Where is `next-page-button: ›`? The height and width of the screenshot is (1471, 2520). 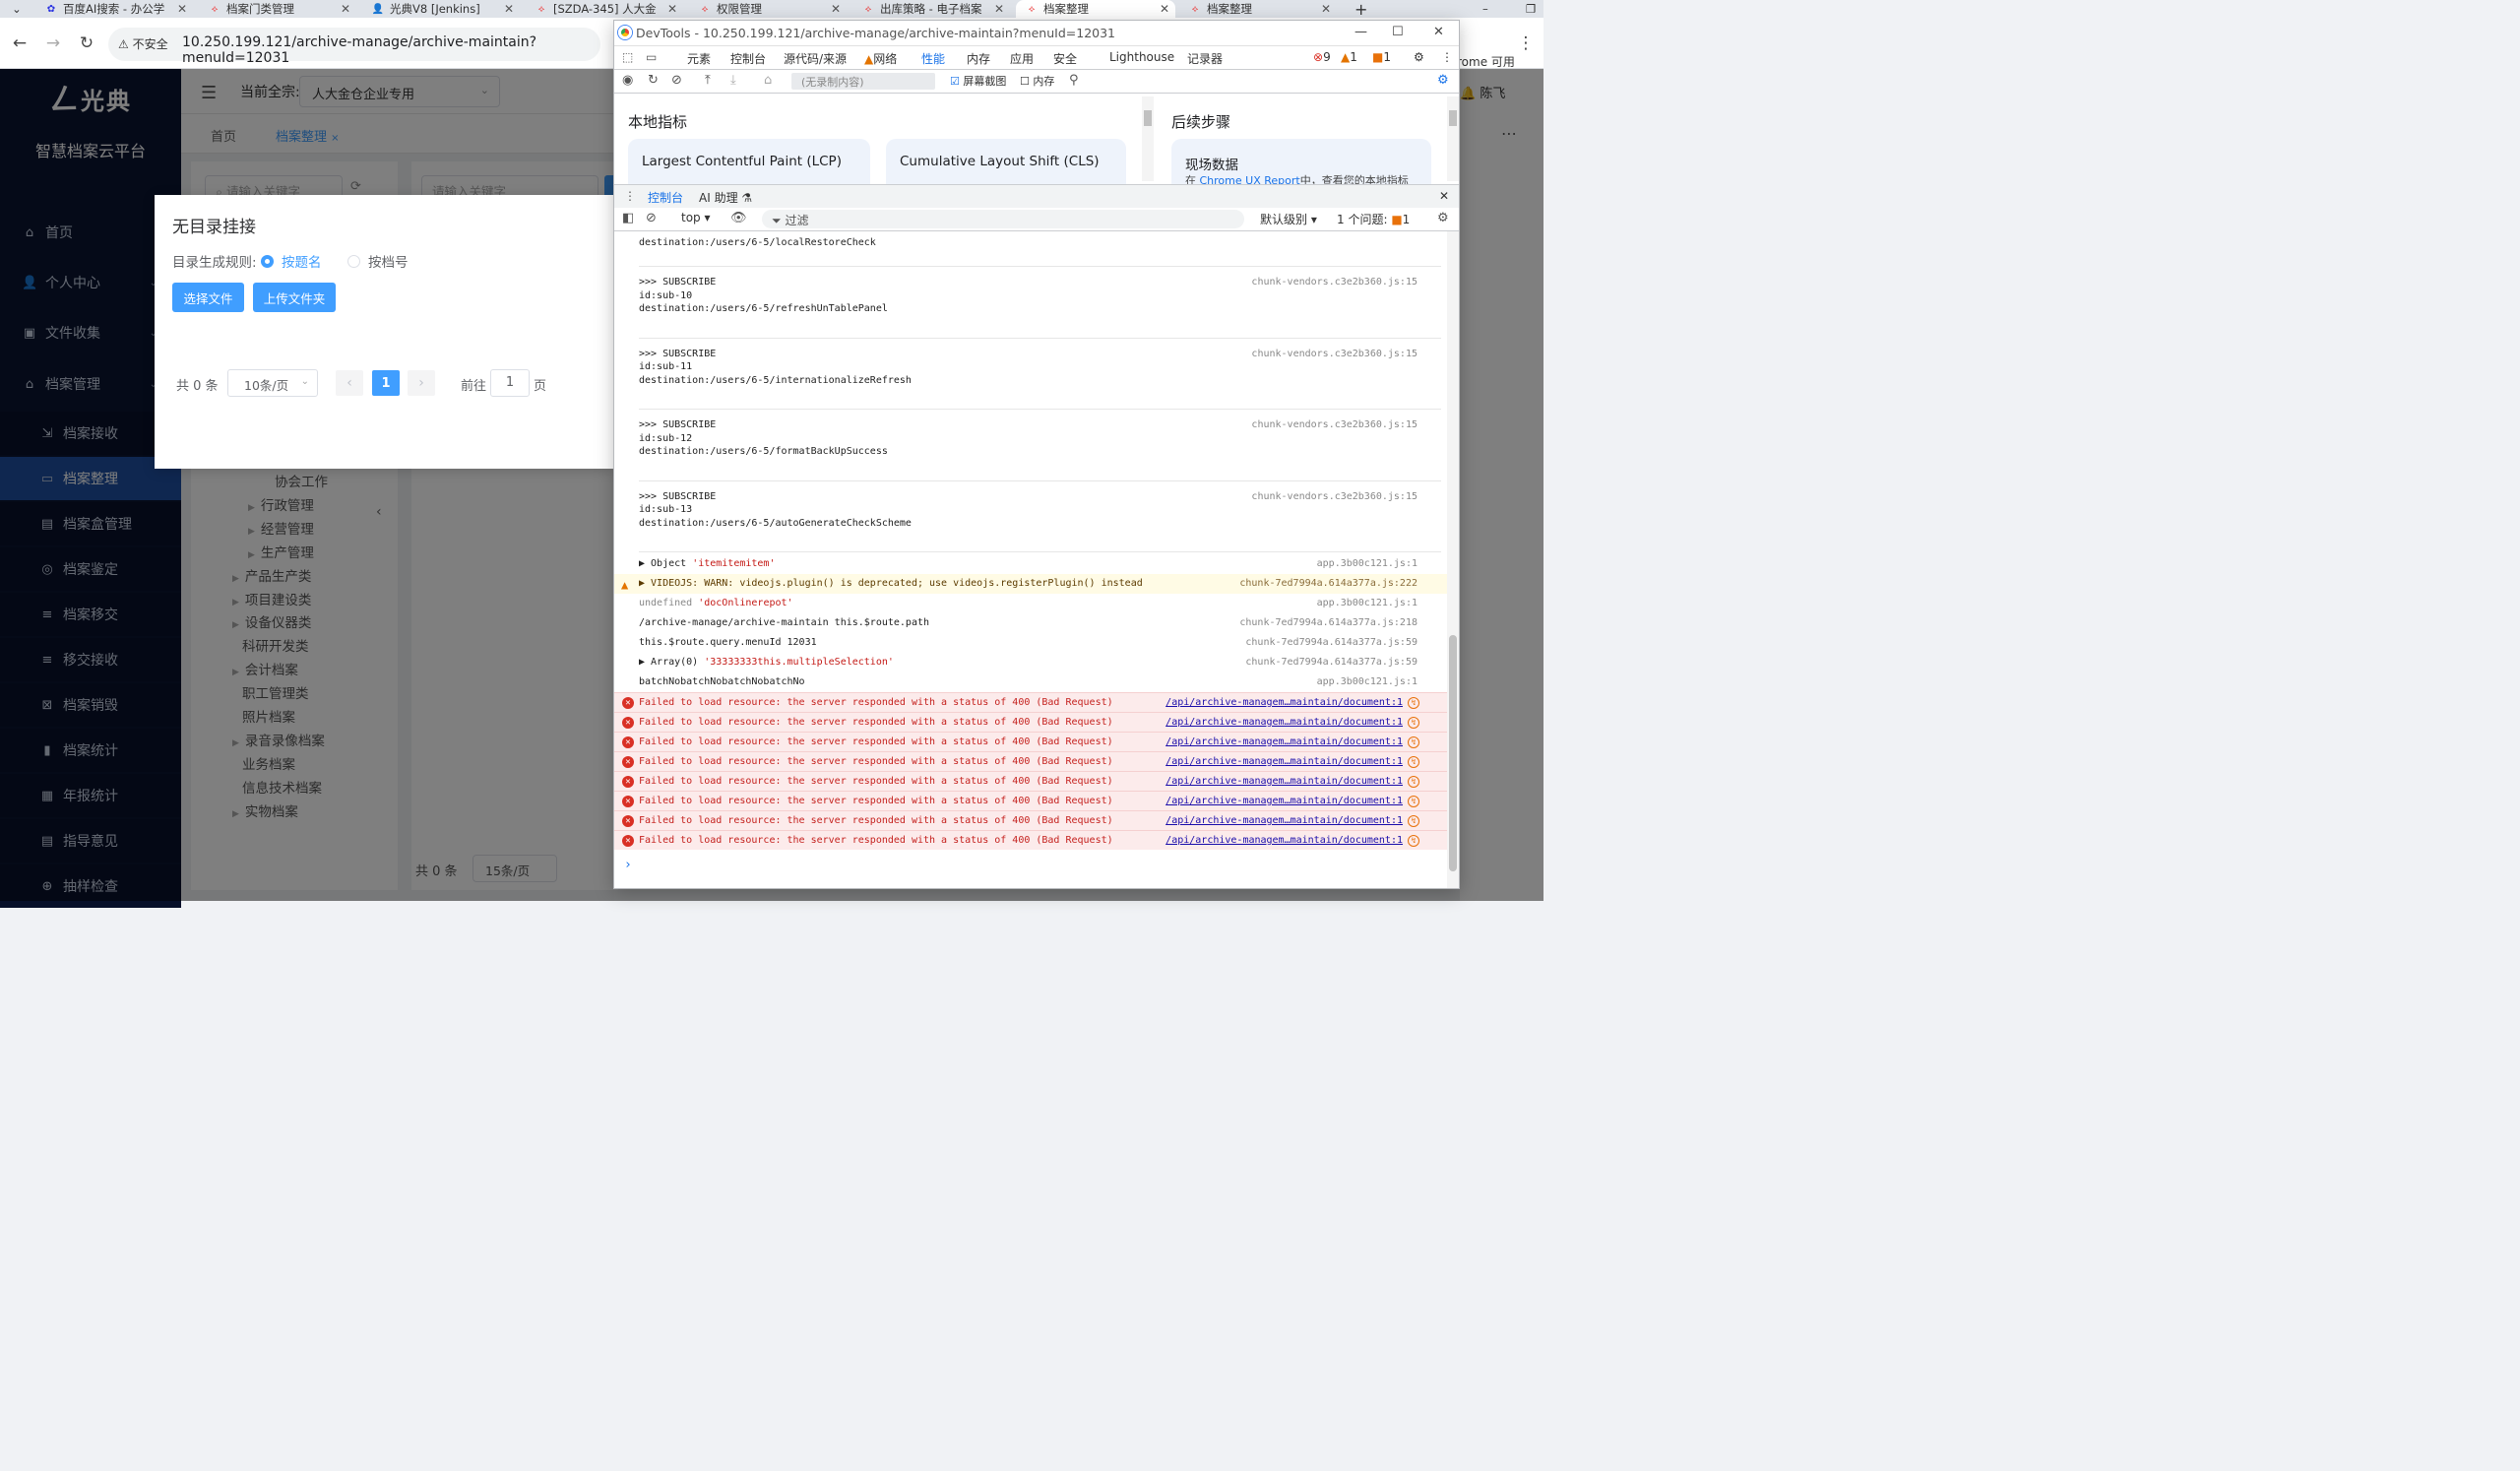 next-page-button: › is located at coordinates (421, 383).